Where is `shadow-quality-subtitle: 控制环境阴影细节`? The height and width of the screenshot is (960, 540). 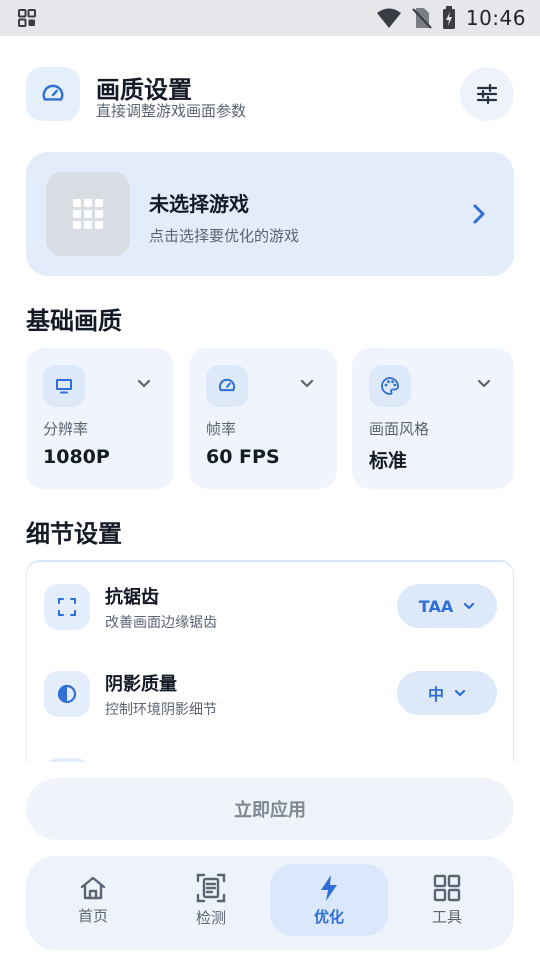 shadow-quality-subtitle: 控制环境阴影细节 is located at coordinates (161, 710).